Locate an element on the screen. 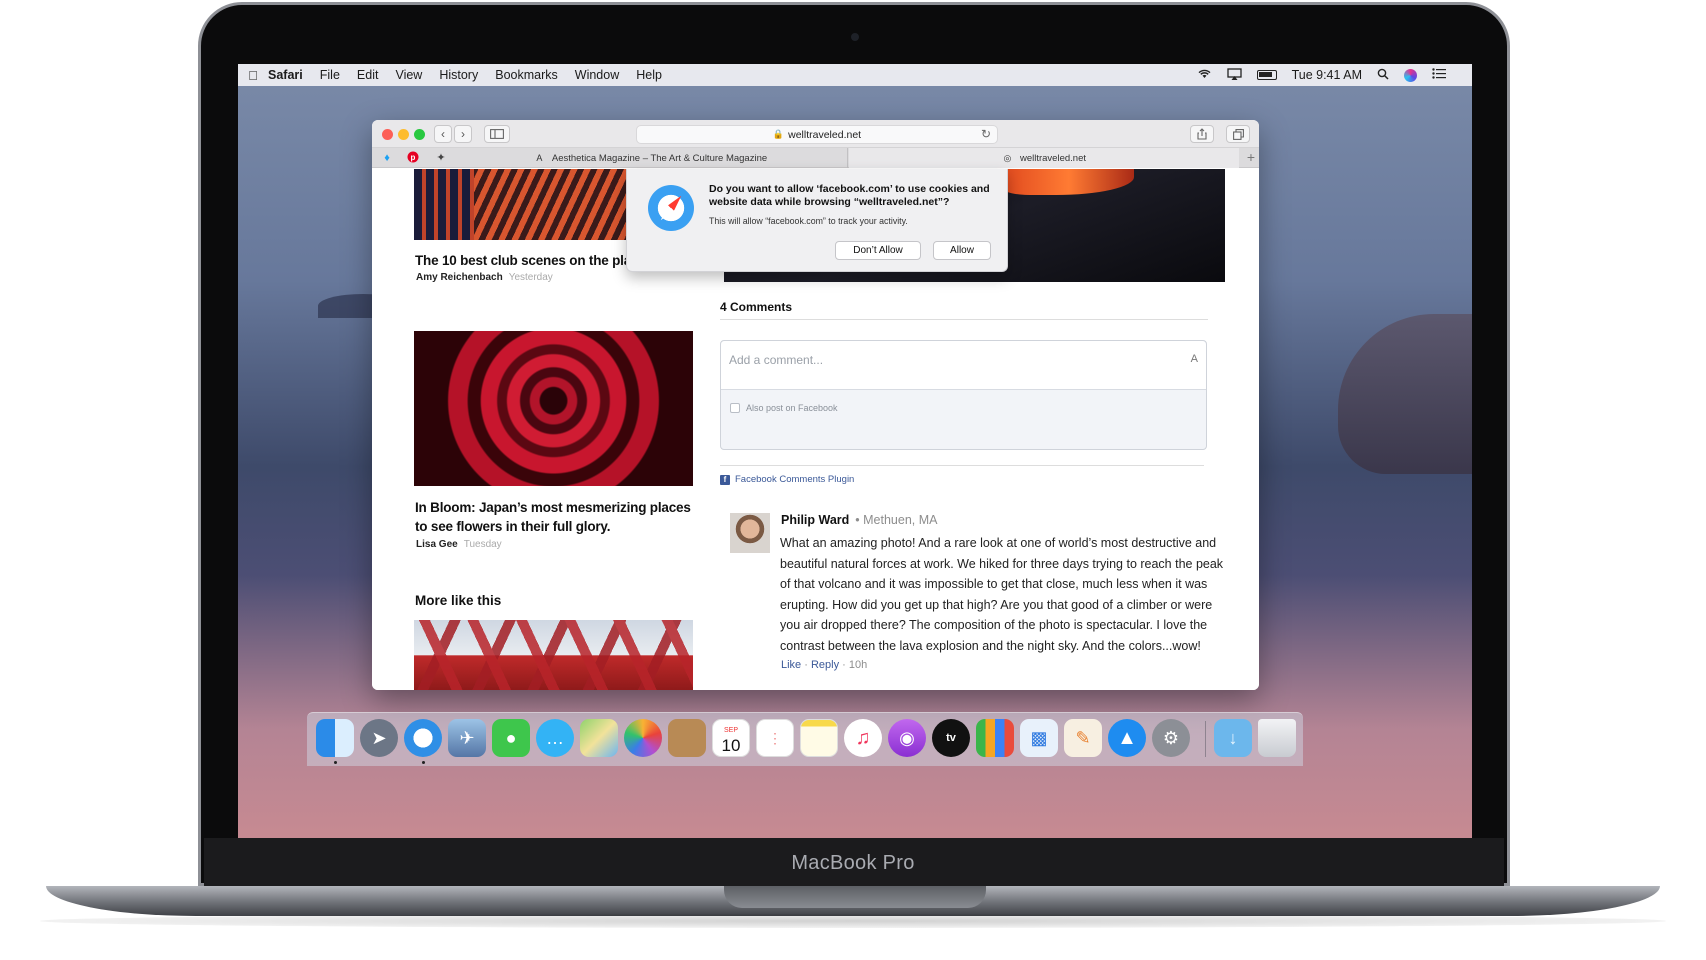  minimize-window-button is located at coordinates (403, 134).